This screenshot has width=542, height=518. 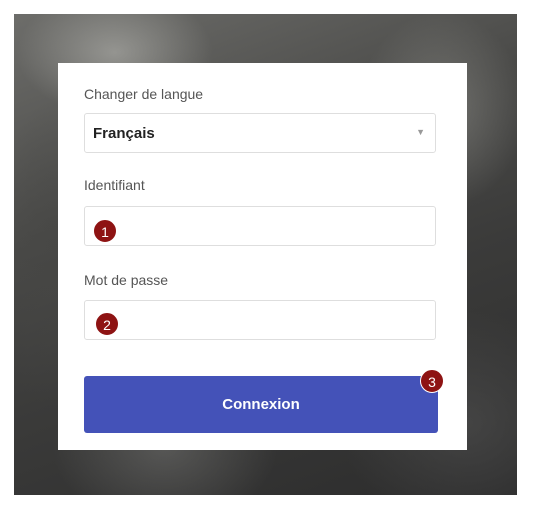 What do you see at coordinates (420, 132) in the screenshot?
I see `chevron-down-icon: ▼` at bounding box center [420, 132].